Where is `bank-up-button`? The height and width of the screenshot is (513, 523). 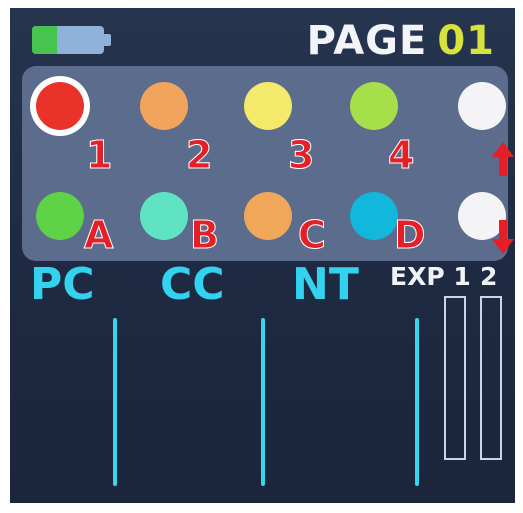 bank-up-button is located at coordinates (482, 106).